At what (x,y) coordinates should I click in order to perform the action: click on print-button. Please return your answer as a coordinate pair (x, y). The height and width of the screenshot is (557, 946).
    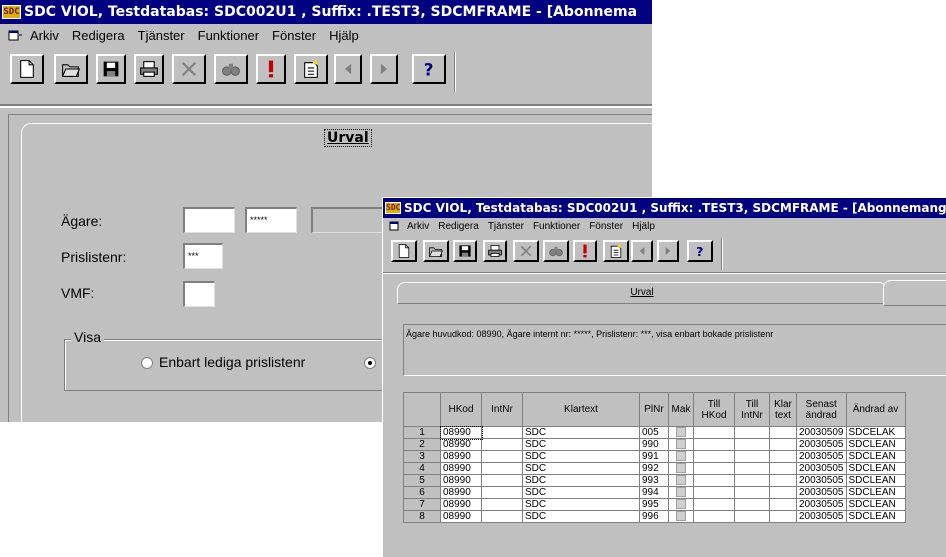
    Looking at the image, I should click on (149, 69).